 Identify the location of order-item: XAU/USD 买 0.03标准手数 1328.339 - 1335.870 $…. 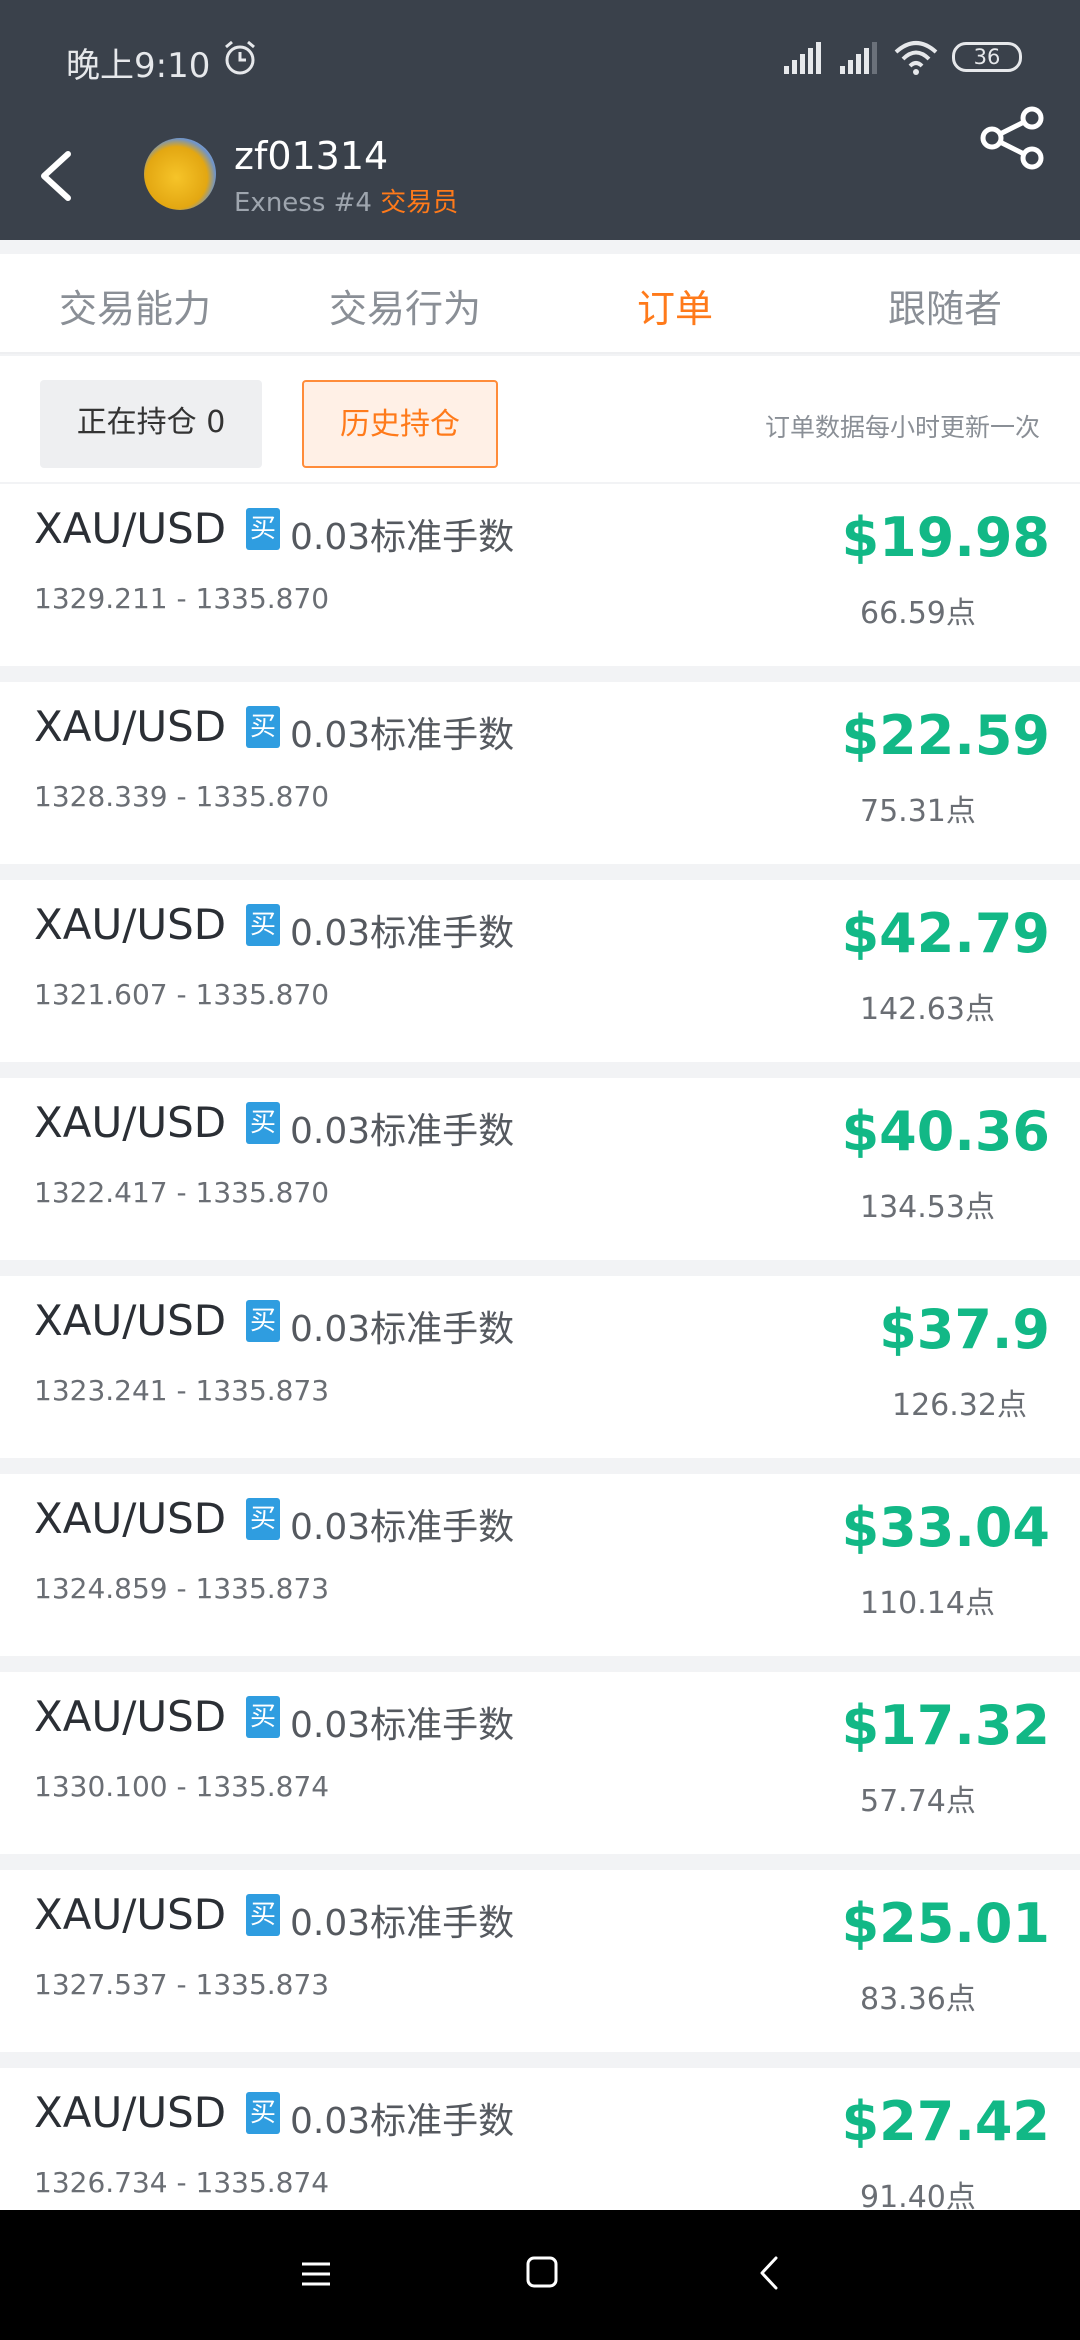
(540, 773).